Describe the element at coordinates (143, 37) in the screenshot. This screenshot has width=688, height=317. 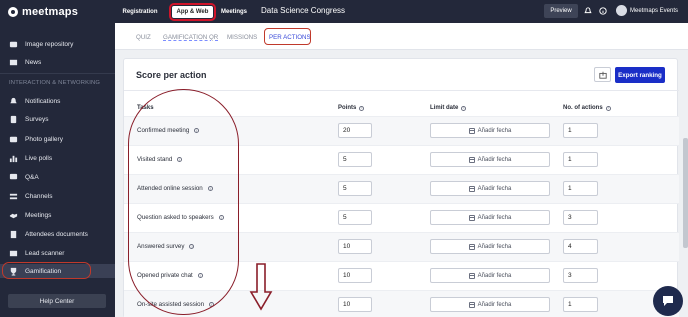
I see `tab-quiz: QUIZ` at that location.